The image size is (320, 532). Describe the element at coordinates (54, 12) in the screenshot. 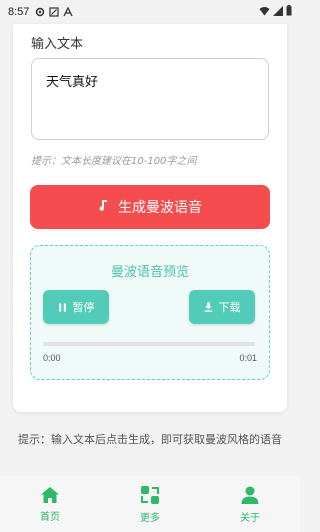

I see `block-icon` at that location.